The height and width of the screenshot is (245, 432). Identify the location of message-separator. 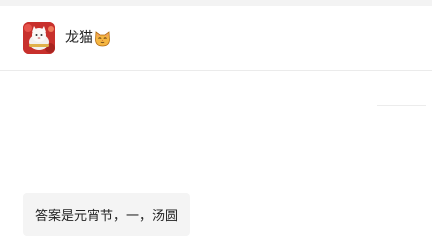
(401, 105).